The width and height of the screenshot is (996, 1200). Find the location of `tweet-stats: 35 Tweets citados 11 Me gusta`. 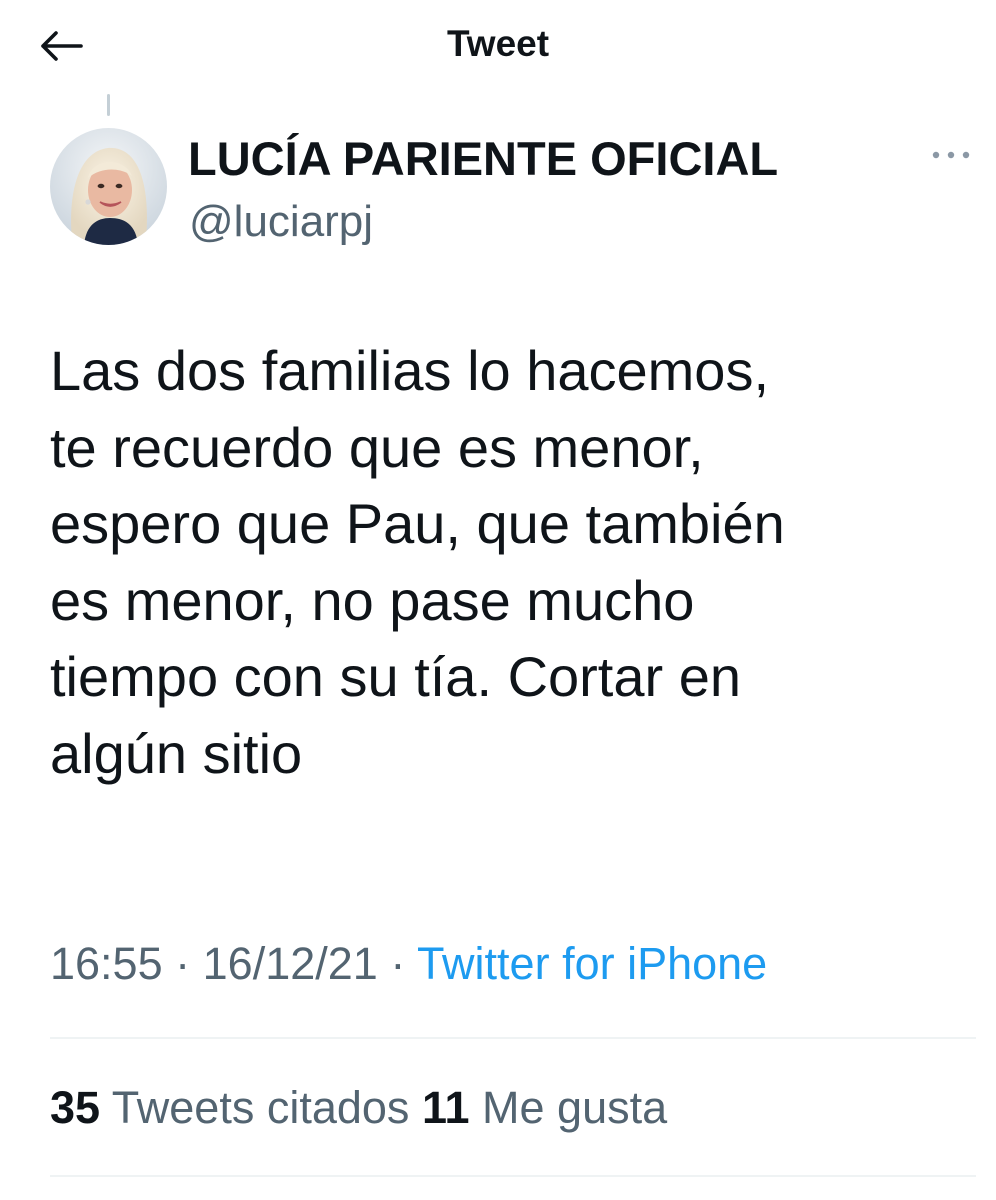

tweet-stats: 35 Tweets citados 11 Me gusta is located at coordinates (358, 1108).